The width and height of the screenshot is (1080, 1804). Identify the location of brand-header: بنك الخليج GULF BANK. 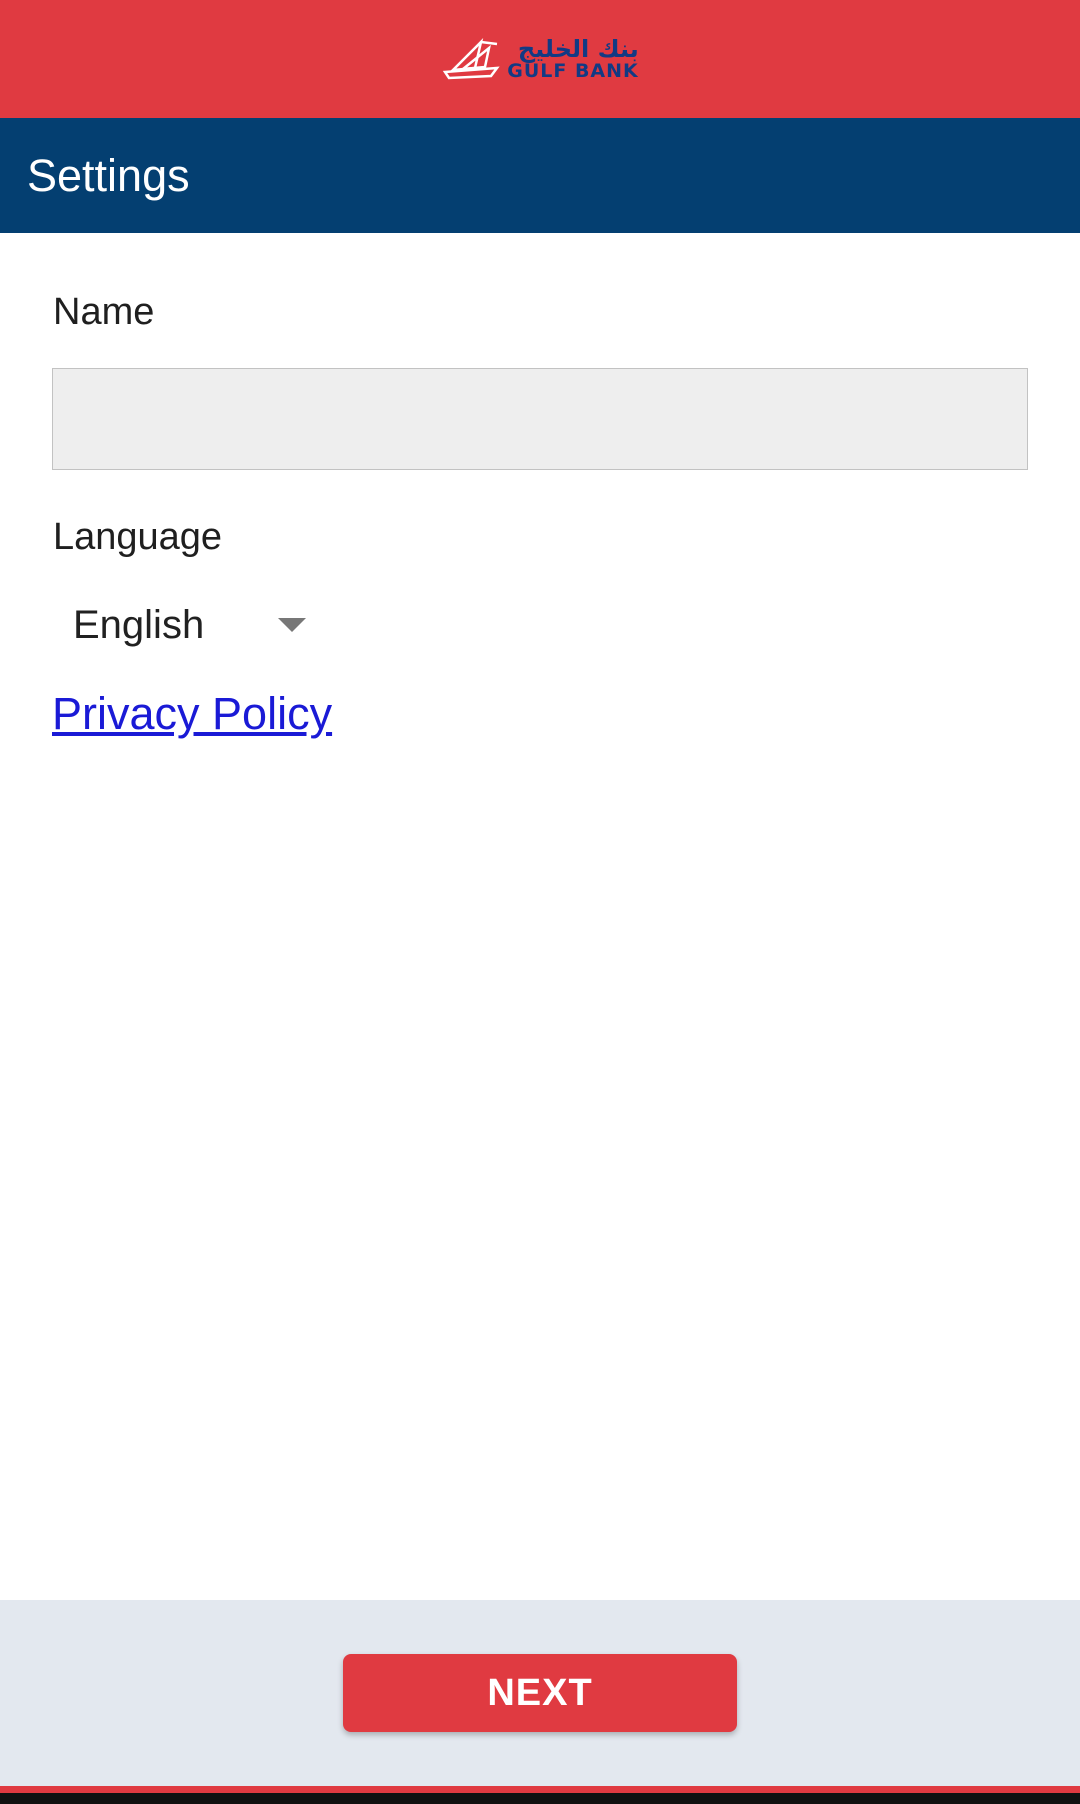
(540, 59).